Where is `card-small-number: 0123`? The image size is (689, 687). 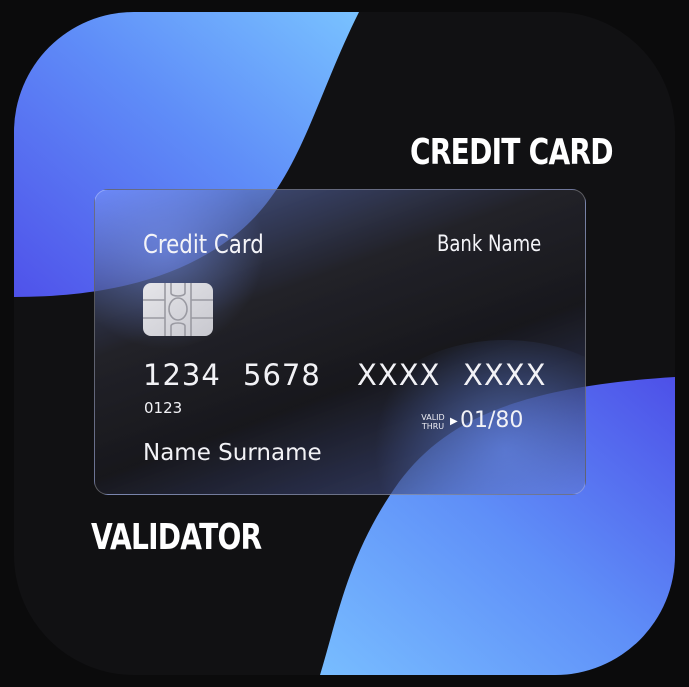 card-small-number: 0123 is located at coordinates (163, 408).